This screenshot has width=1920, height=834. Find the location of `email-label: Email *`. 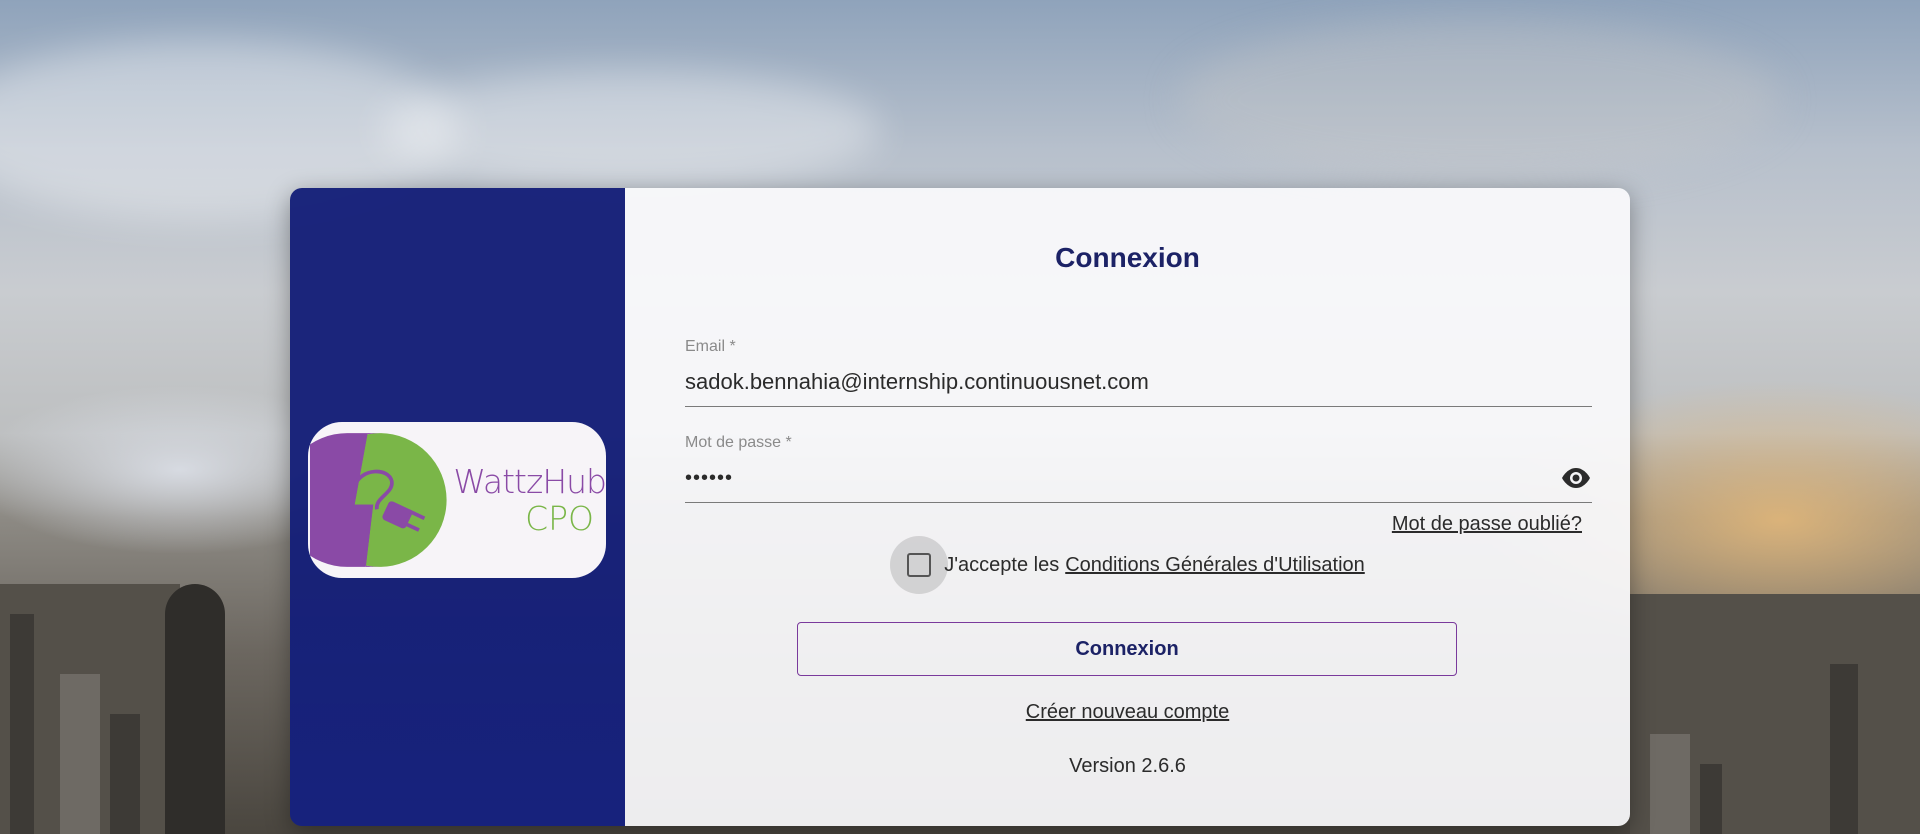

email-label: Email * is located at coordinates (710, 346).